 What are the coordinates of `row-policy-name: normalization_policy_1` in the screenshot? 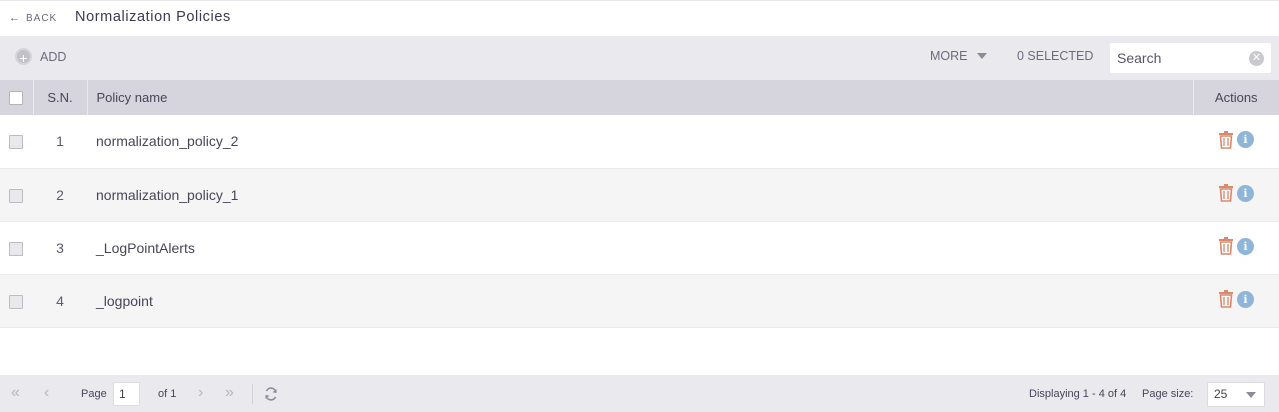 It's located at (640, 195).